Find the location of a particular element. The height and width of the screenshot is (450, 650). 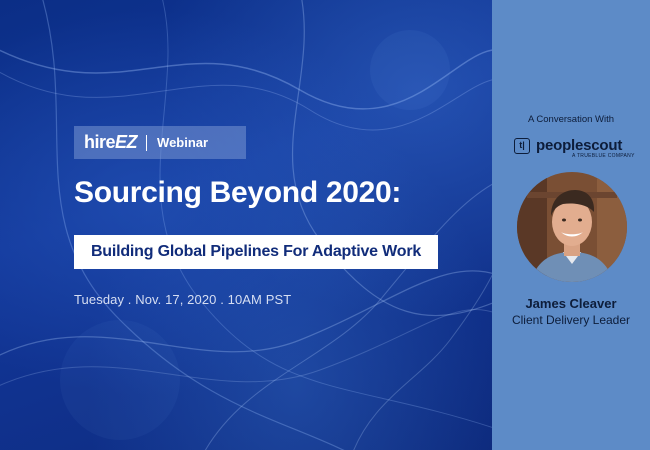

speaker-title: Client Delivery Leader is located at coordinates (571, 320).